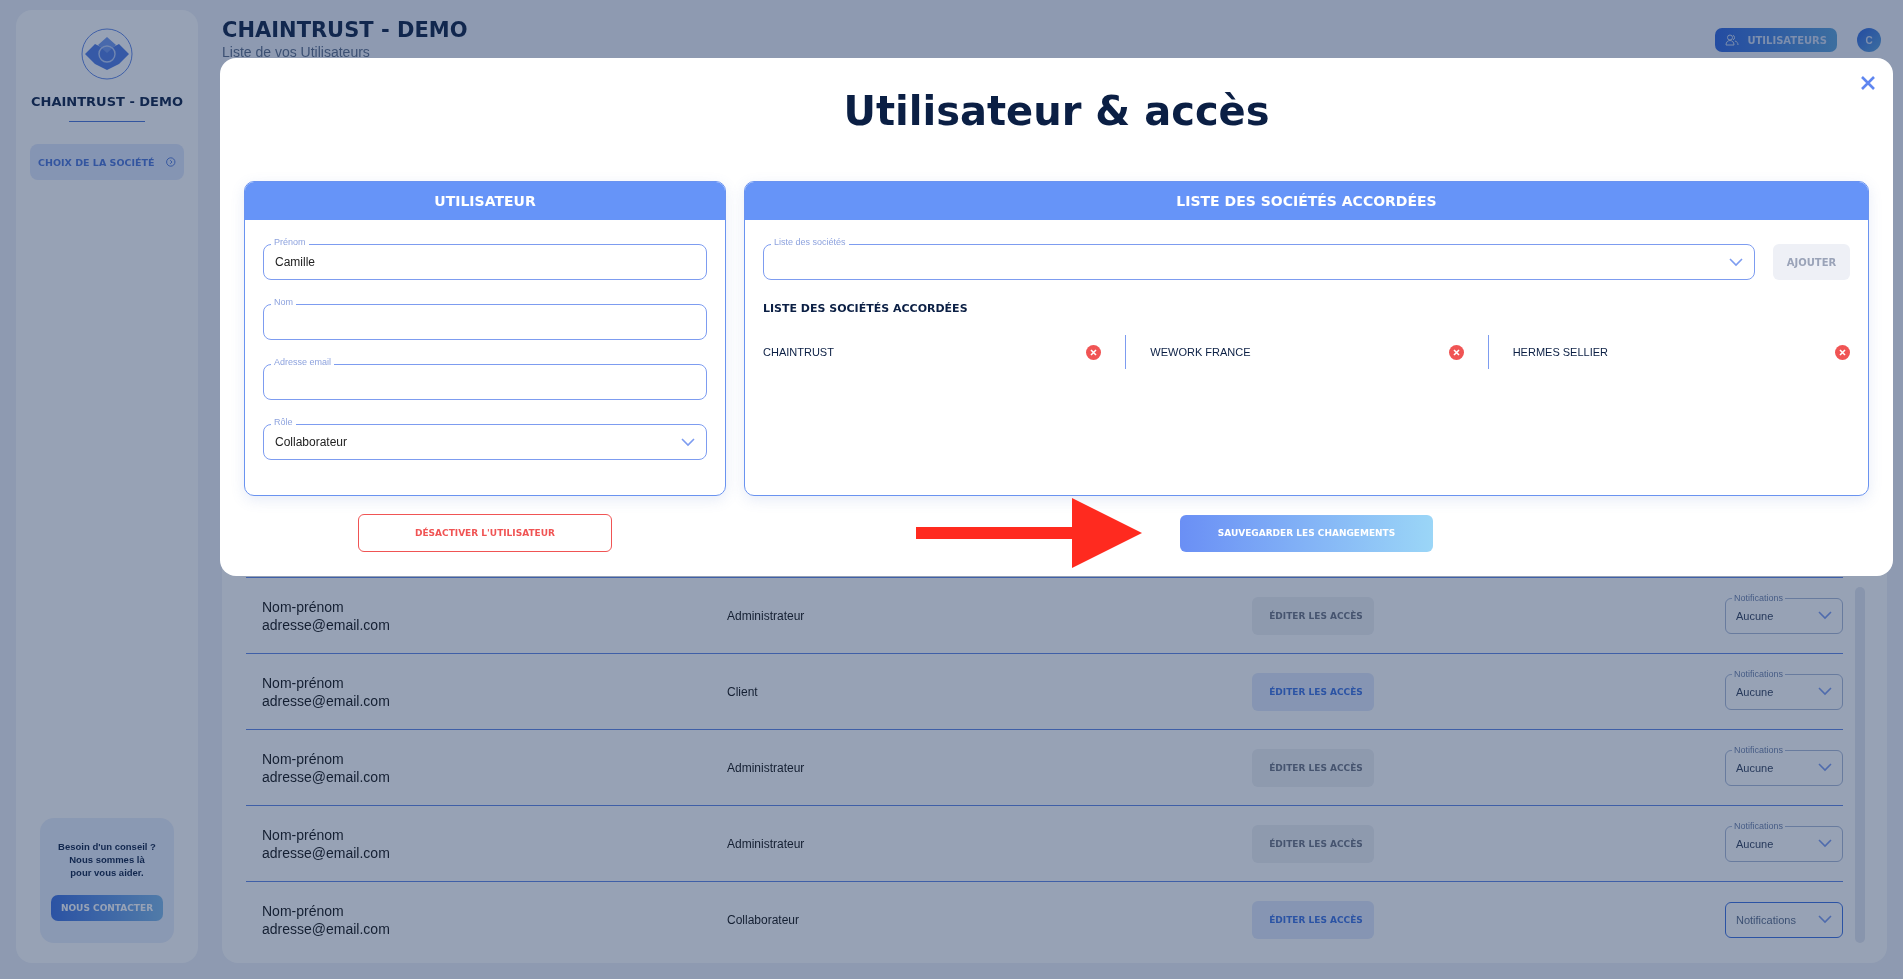 This screenshot has height=979, width=1903. Describe the element at coordinates (764, 919) in the screenshot. I see `user-role: Collaborateur` at that location.